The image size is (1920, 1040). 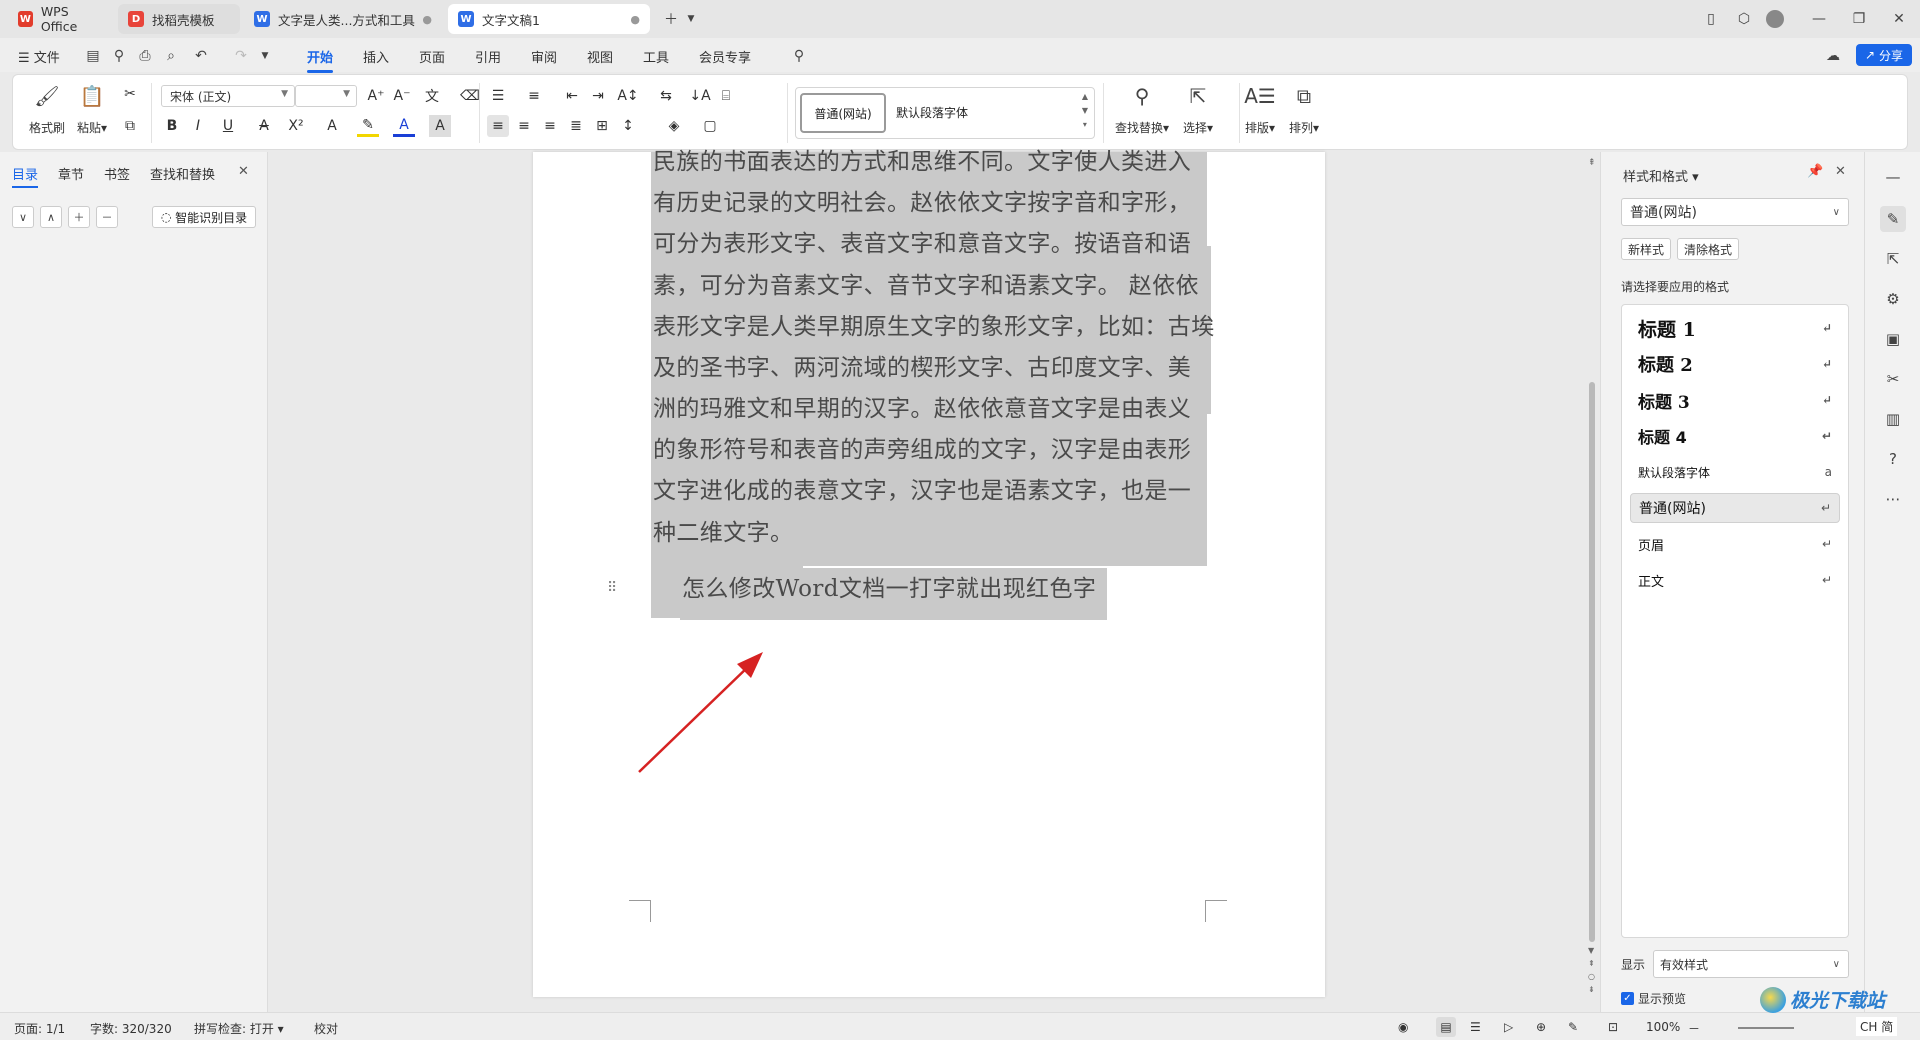 I want to click on decrease-indent-icon: ⇤, so click(x=572, y=96).